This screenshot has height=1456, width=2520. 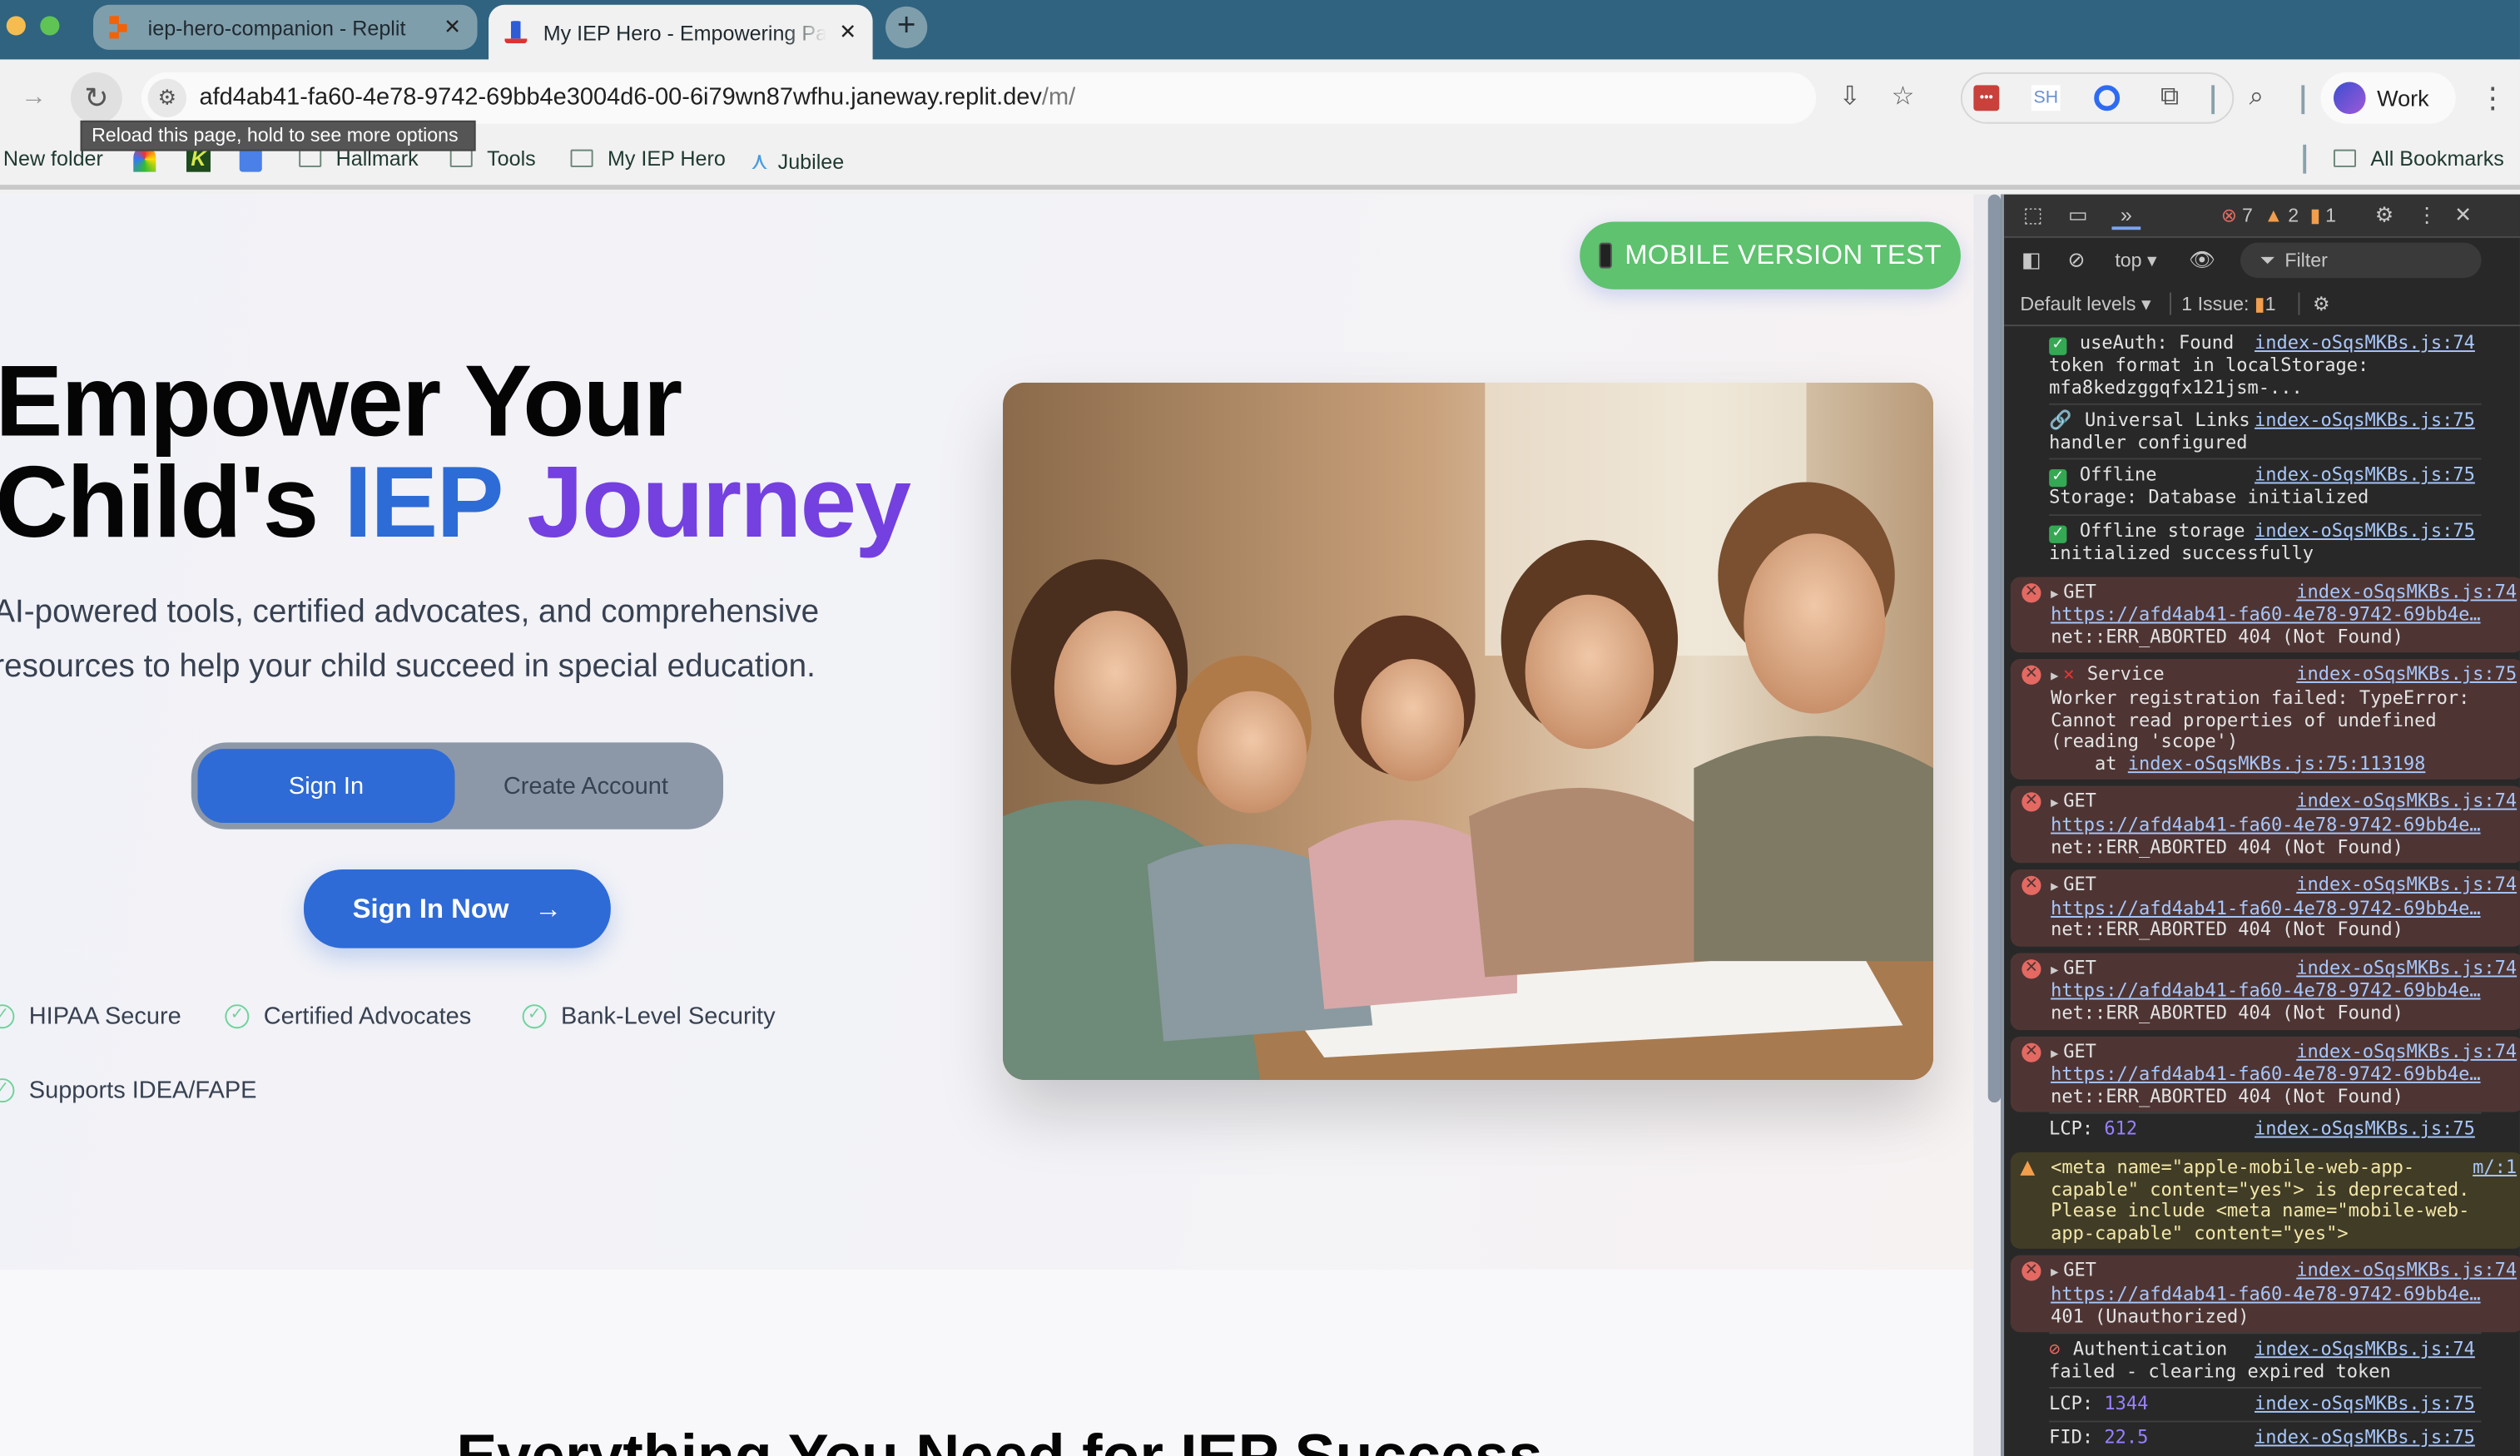 What do you see at coordinates (2077, 1403) in the screenshot?
I see `message-text: LCP:` at bounding box center [2077, 1403].